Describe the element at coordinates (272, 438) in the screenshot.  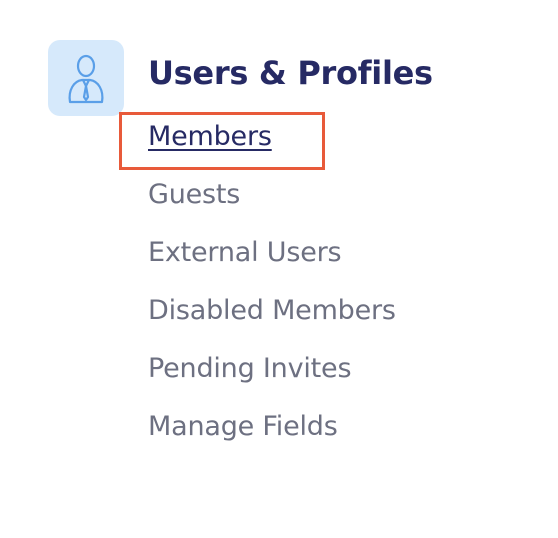
I see `nav-item-manage-fields: Manage Fields` at that location.